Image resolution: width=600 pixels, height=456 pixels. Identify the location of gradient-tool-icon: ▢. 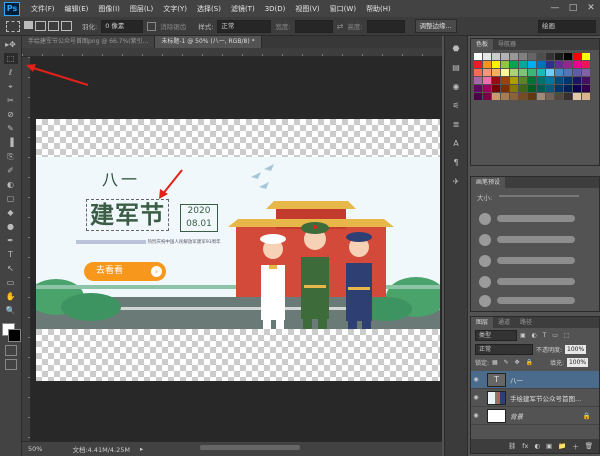
(11, 198).